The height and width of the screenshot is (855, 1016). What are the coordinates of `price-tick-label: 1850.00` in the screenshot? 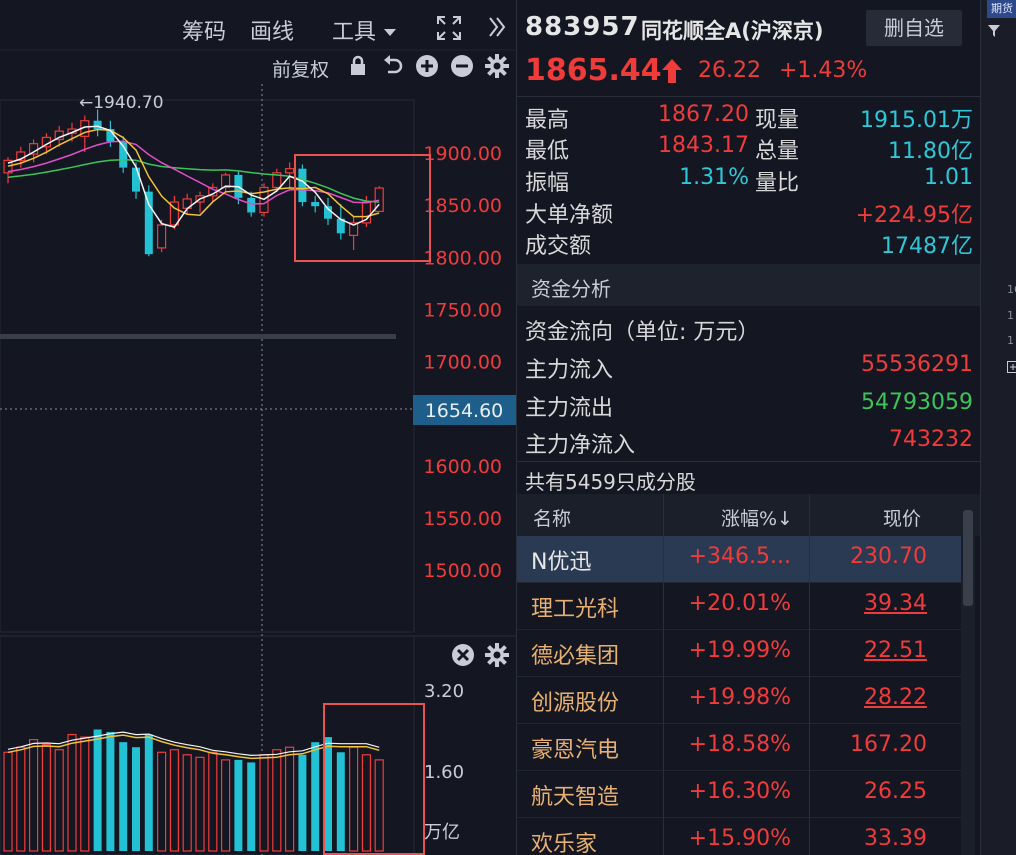 It's located at (462, 206).